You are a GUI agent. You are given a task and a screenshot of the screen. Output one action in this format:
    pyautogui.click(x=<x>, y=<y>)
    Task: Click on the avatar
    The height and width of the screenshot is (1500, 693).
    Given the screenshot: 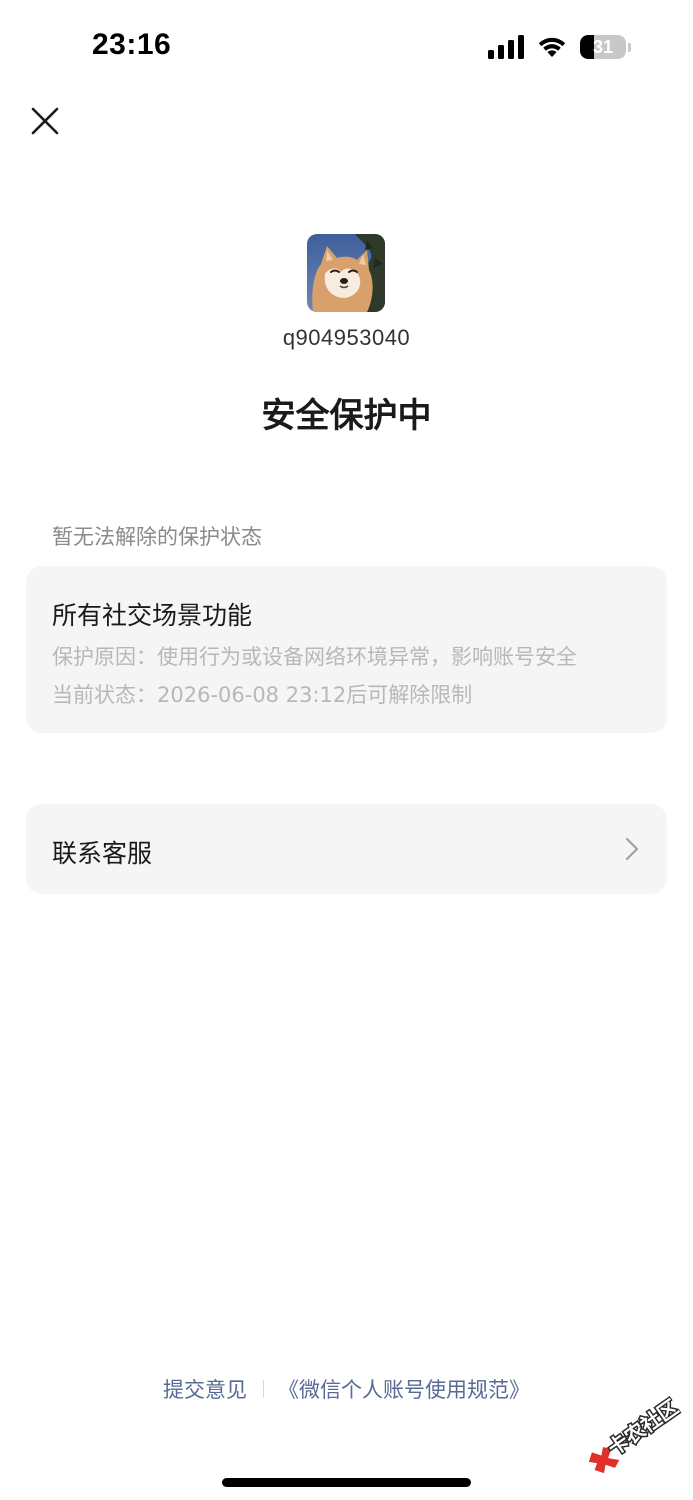 What is the action you would take?
    pyautogui.click(x=346, y=273)
    